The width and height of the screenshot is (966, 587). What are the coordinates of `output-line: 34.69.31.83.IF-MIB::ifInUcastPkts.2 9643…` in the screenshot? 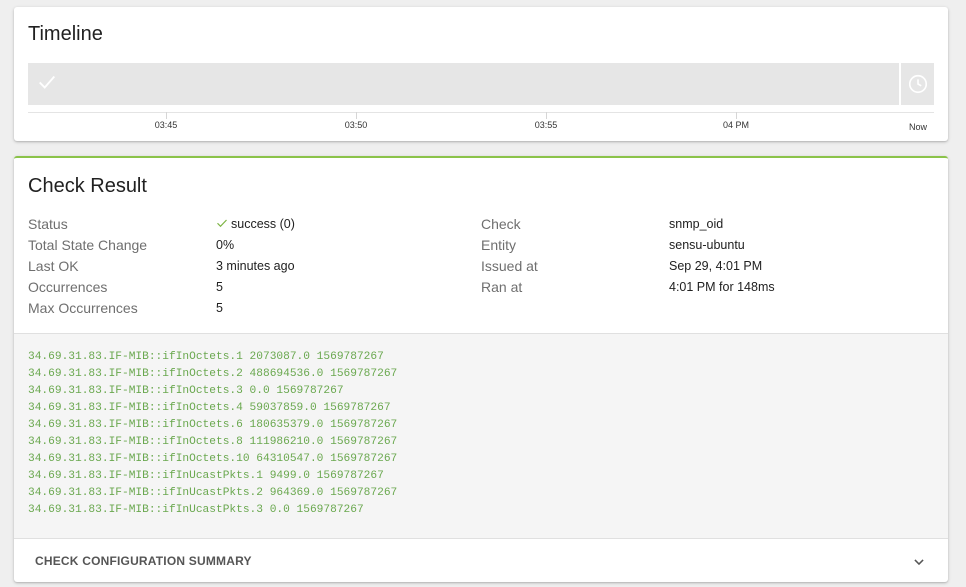 It's located at (213, 493).